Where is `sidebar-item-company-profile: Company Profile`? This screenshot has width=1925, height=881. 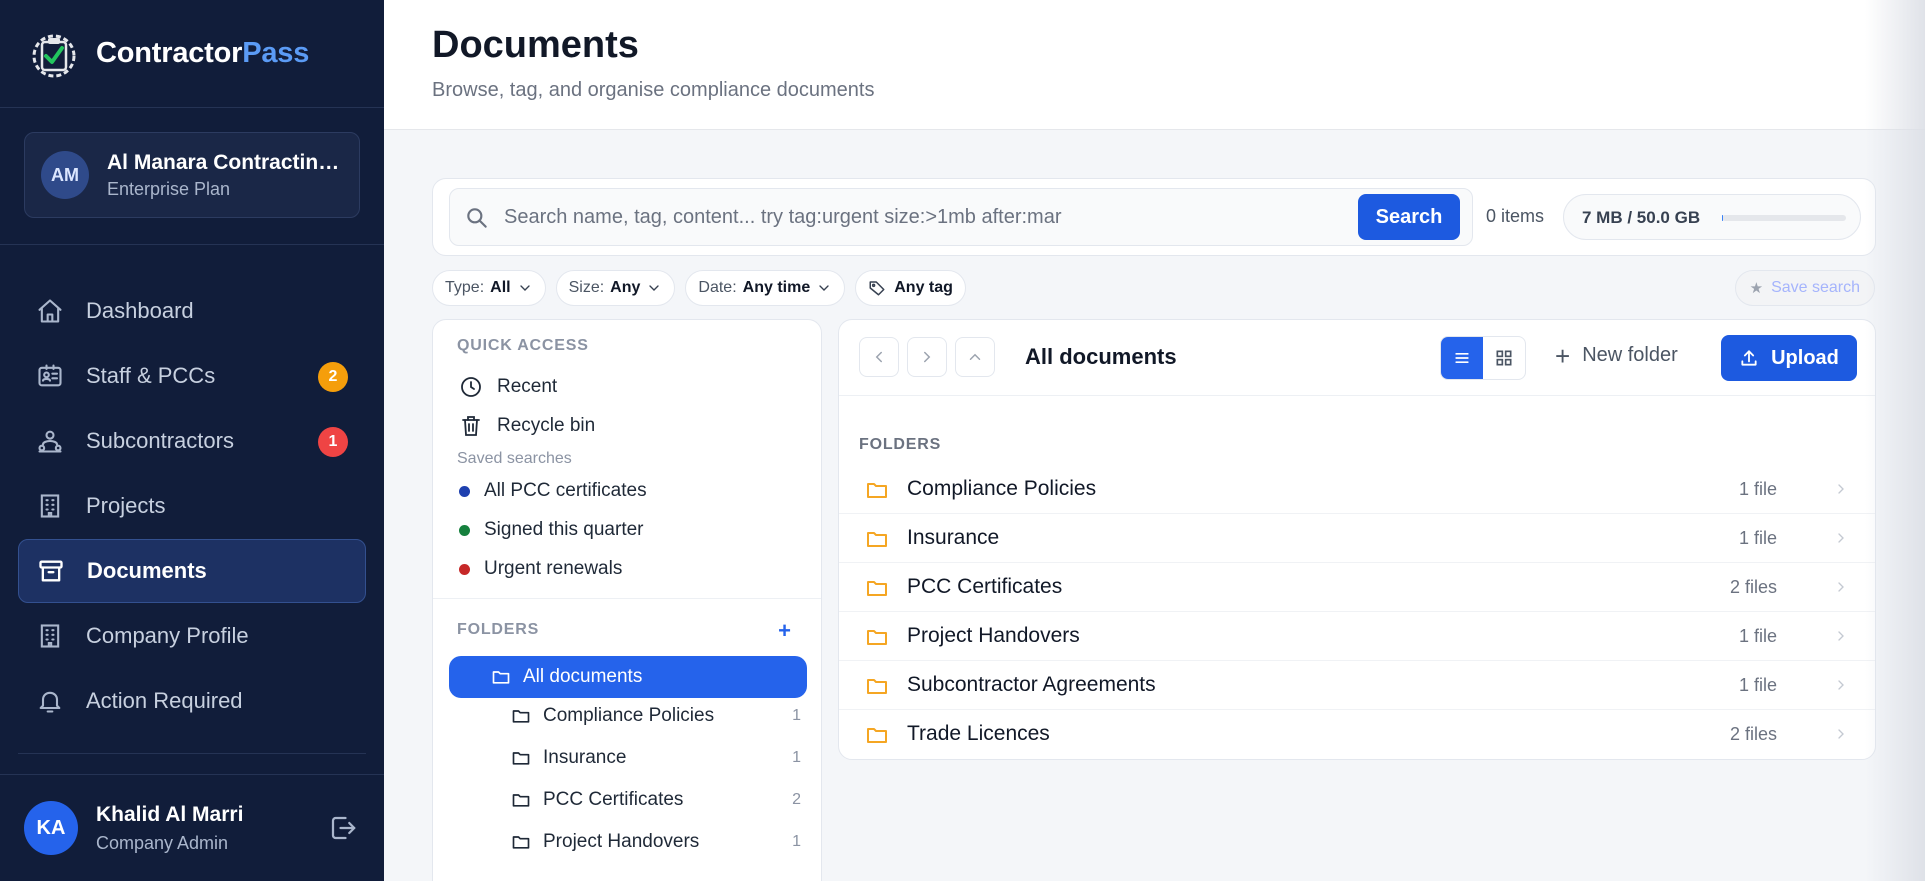
sidebar-item-company-profile: Company Profile is located at coordinates (192, 636).